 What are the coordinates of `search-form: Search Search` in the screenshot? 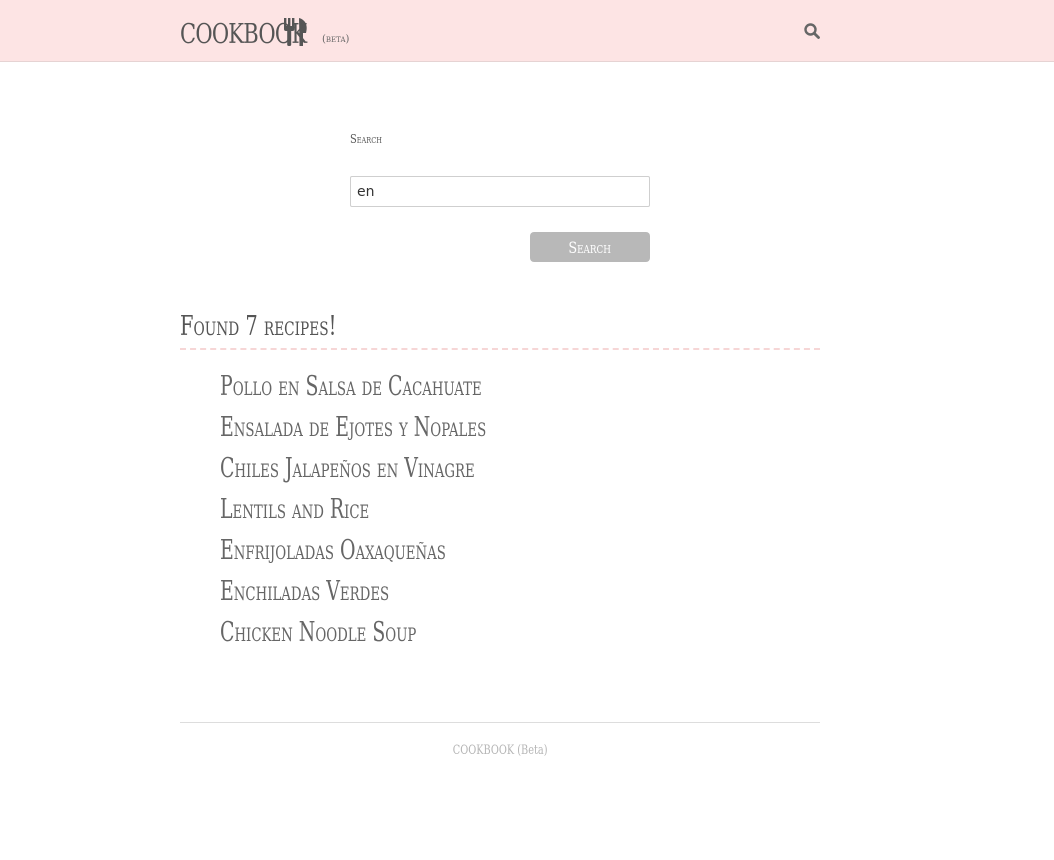 It's located at (500, 196).